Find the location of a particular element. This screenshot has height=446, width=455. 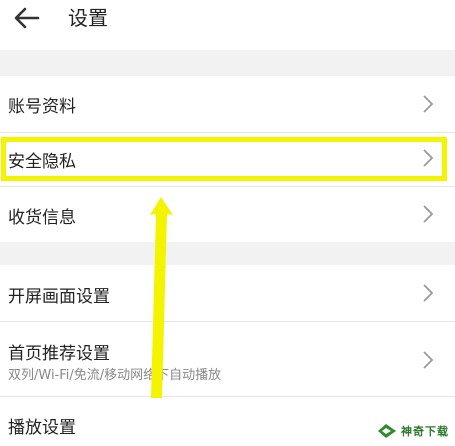

watermark: 神奇下载 is located at coordinates (412, 431).